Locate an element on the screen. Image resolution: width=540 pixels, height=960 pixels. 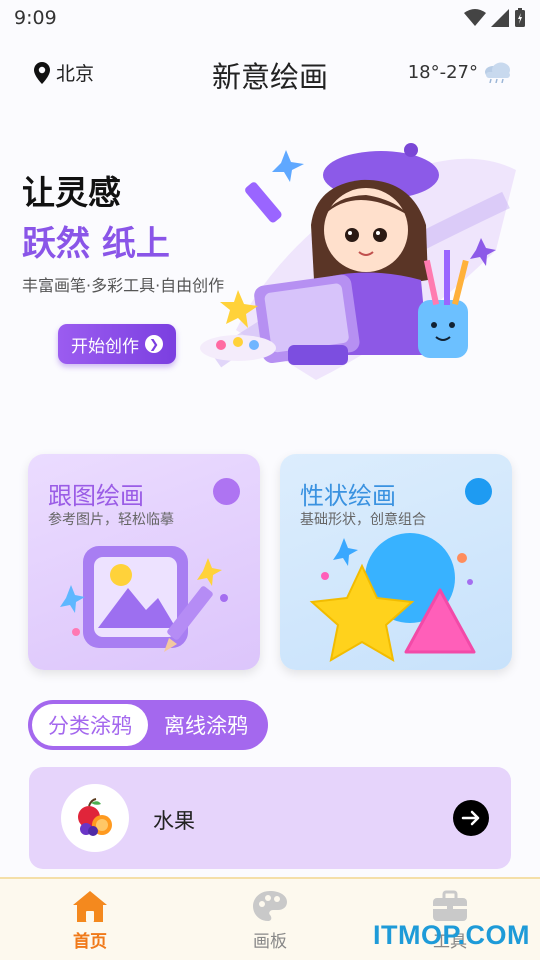
battery-icon is located at coordinates (520, 17).